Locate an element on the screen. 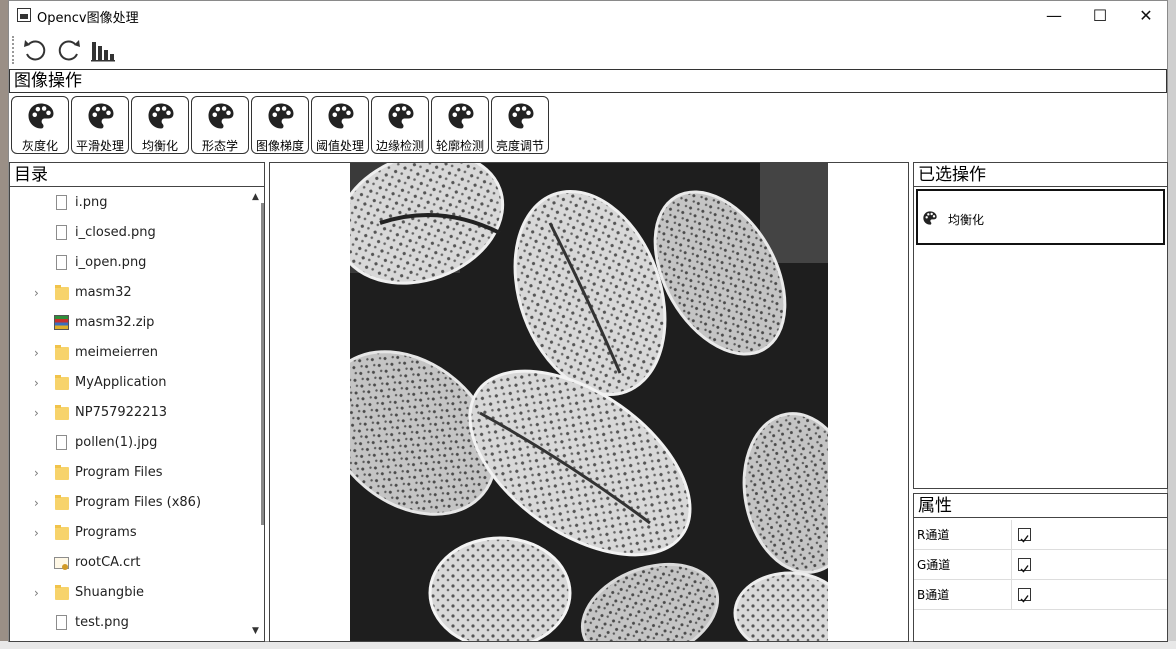  directory-scrollbar: ▲ ▼ is located at coordinates (257, 414).